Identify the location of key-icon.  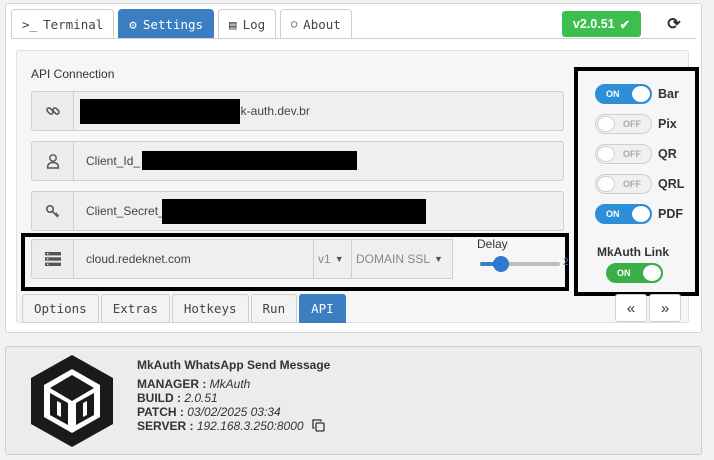
(52, 211).